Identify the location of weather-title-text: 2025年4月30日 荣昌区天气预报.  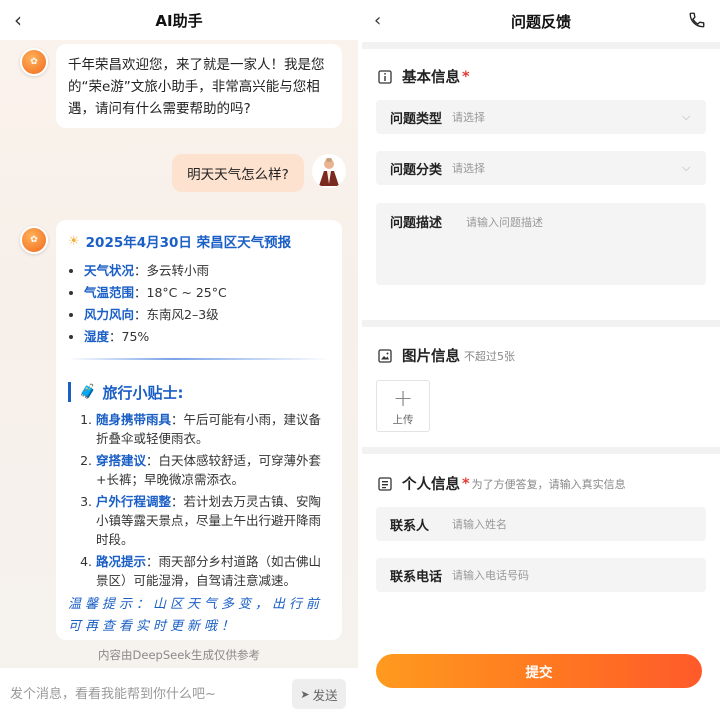
(188, 243).